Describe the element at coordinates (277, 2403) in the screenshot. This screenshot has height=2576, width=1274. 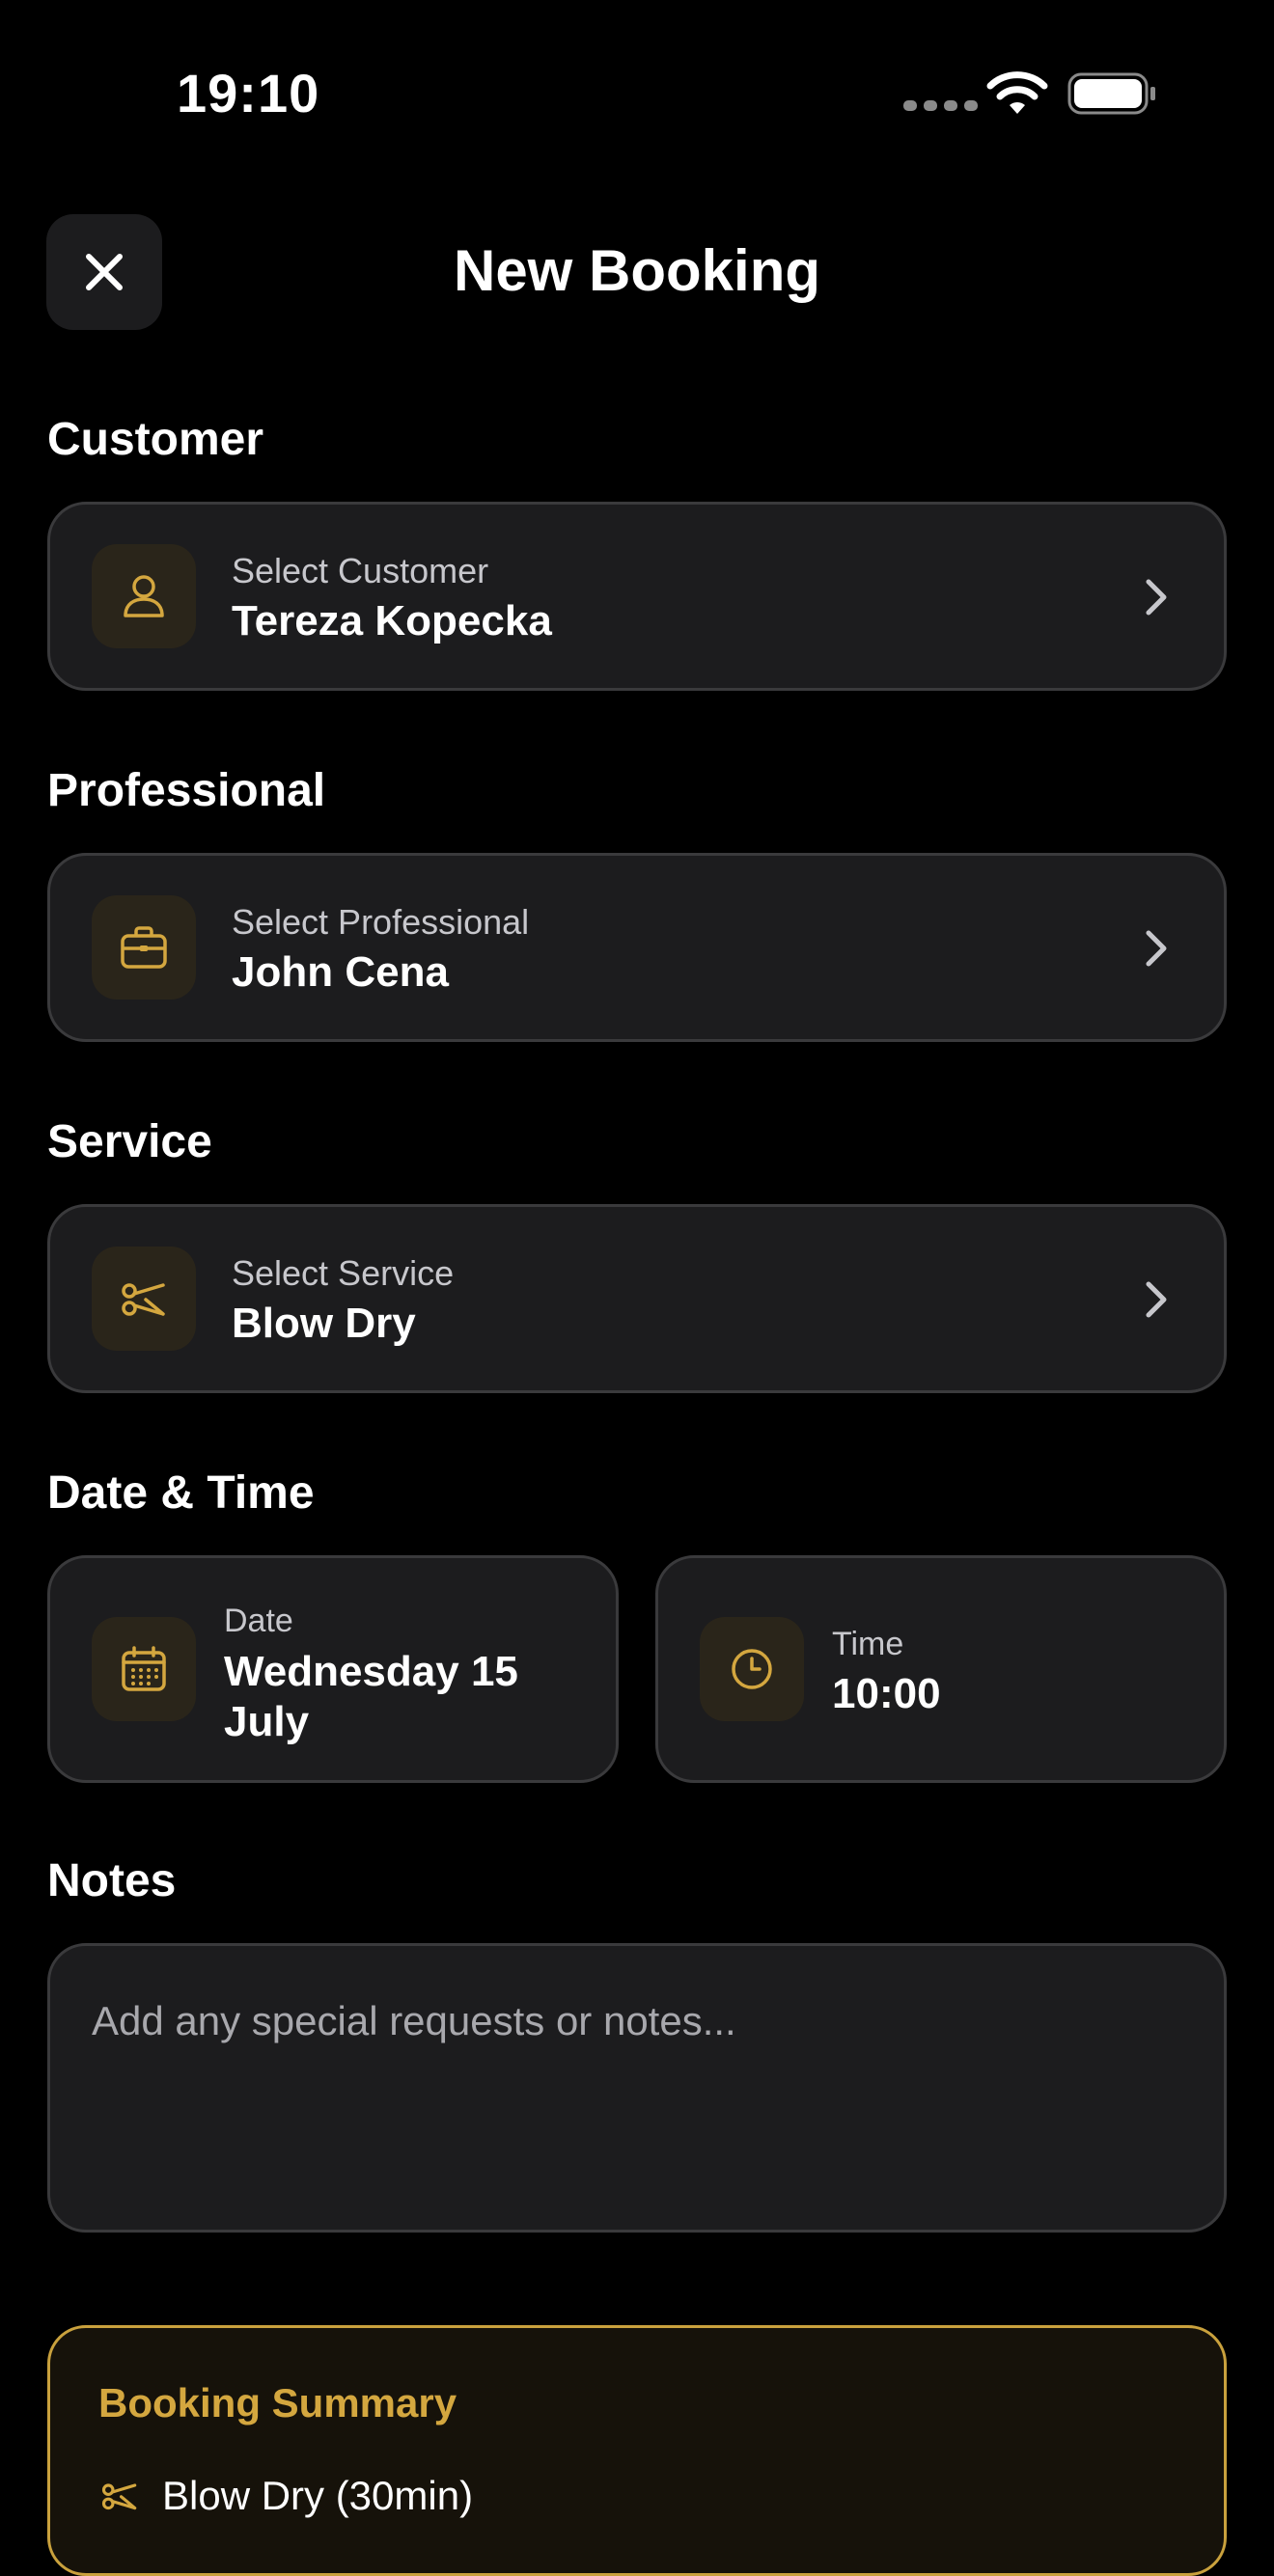
I see `booking-summary-title: Booking Summary` at that location.